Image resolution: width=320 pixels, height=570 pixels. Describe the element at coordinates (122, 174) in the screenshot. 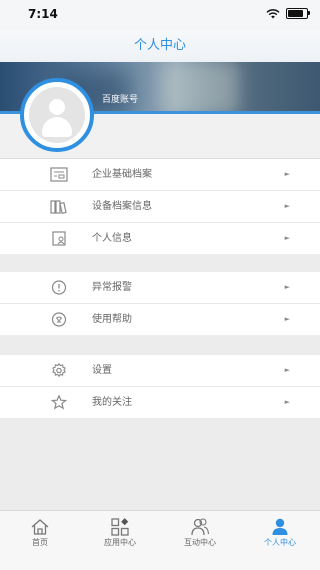

I see `menu-item-label: 企业基础档案` at that location.